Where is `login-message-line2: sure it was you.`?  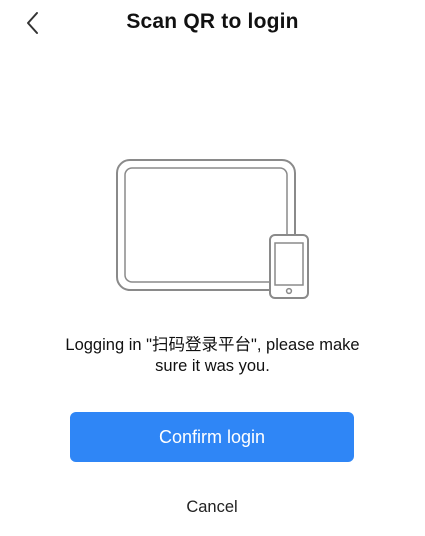
login-message-line2: sure it was you. is located at coordinates (212, 366).